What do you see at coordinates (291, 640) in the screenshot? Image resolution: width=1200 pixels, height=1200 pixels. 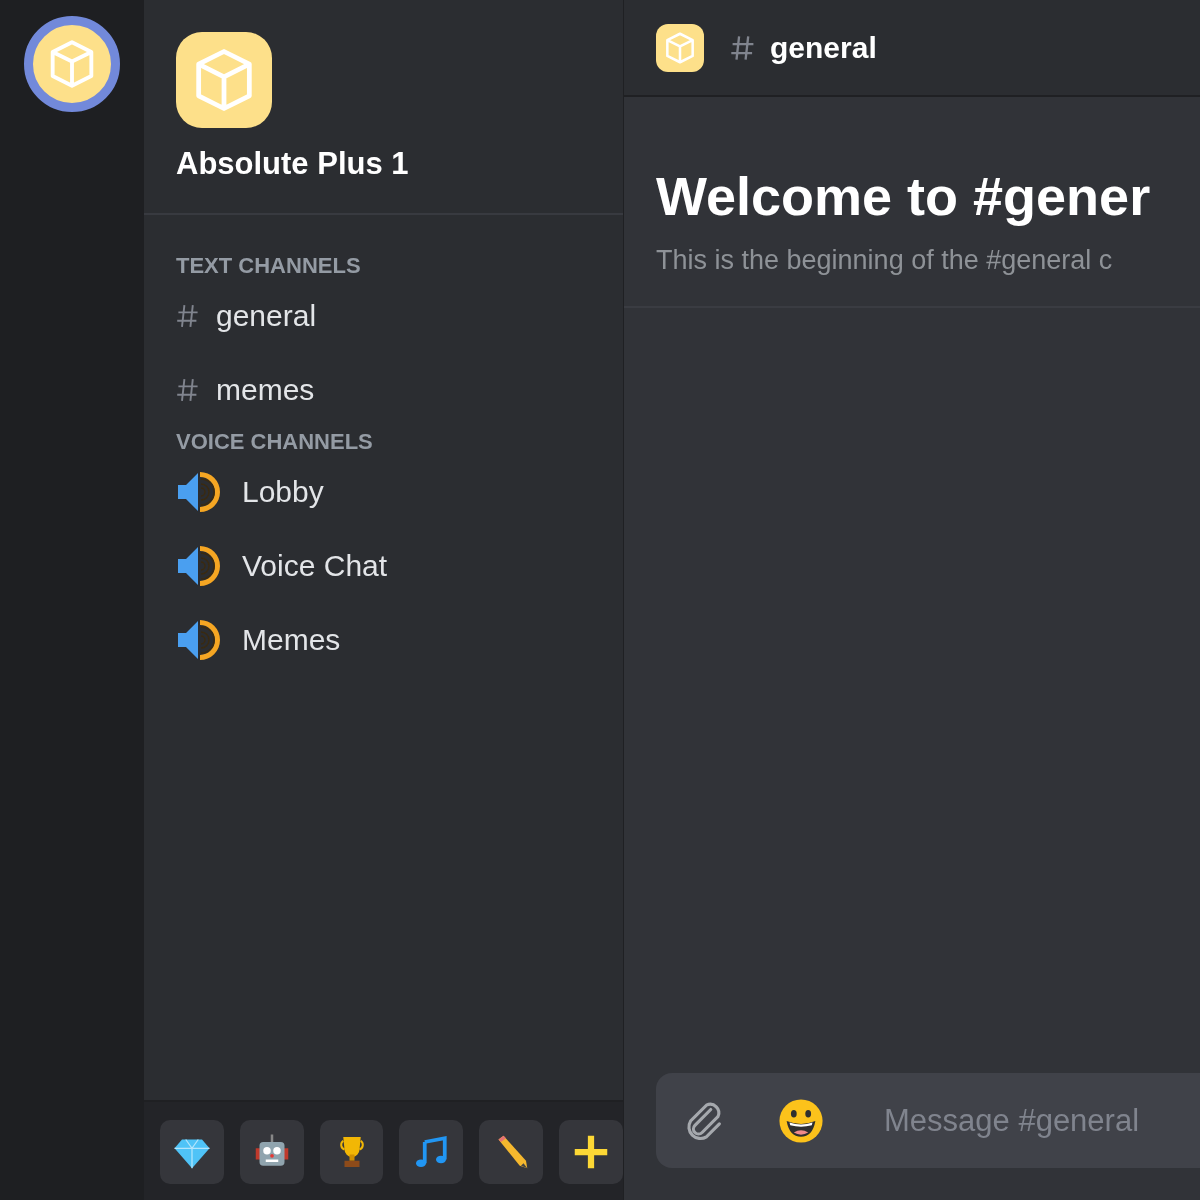 I see `channel-name: Memes` at bounding box center [291, 640].